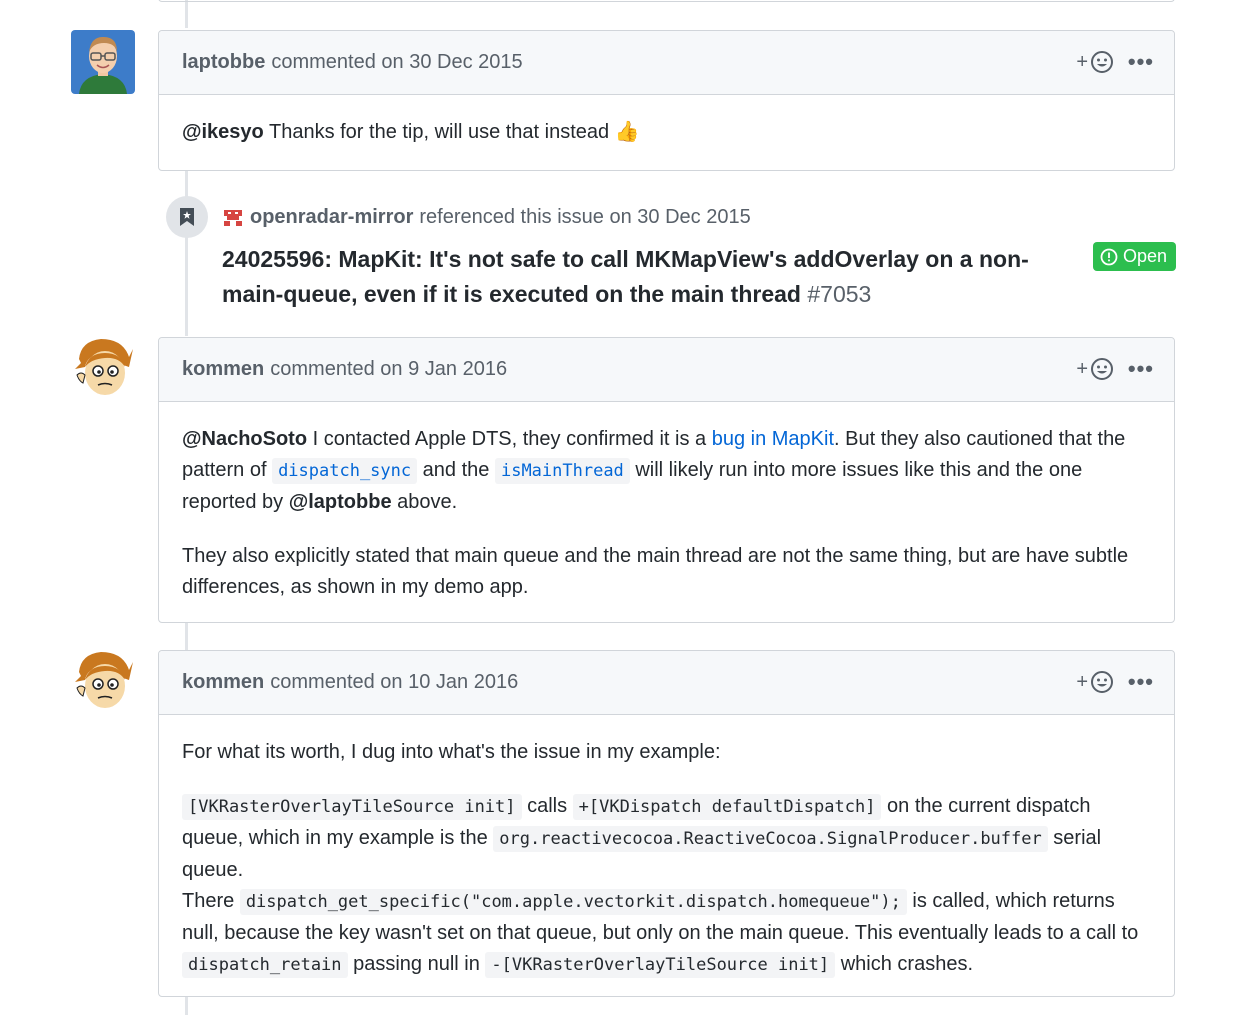  What do you see at coordinates (265, 965) in the screenshot?
I see `inline-code: dispatch_retain` at bounding box center [265, 965].